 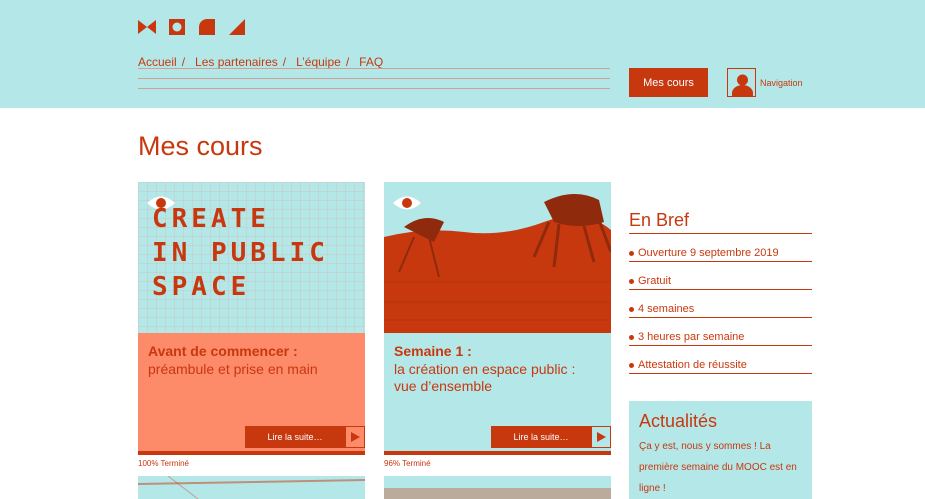 What do you see at coordinates (691, 337) in the screenshot?
I see `list-item-label: 3 heures par semaine` at bounding box center [691, 337].